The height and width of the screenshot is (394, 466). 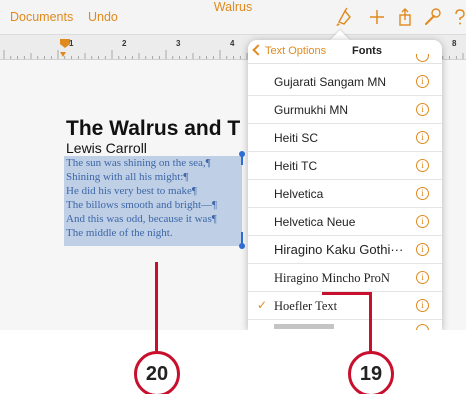 What do you see at coordinates (103, 17) in the screenshot?
I see `undo-button: Undo` at bounding box center [103, 17].